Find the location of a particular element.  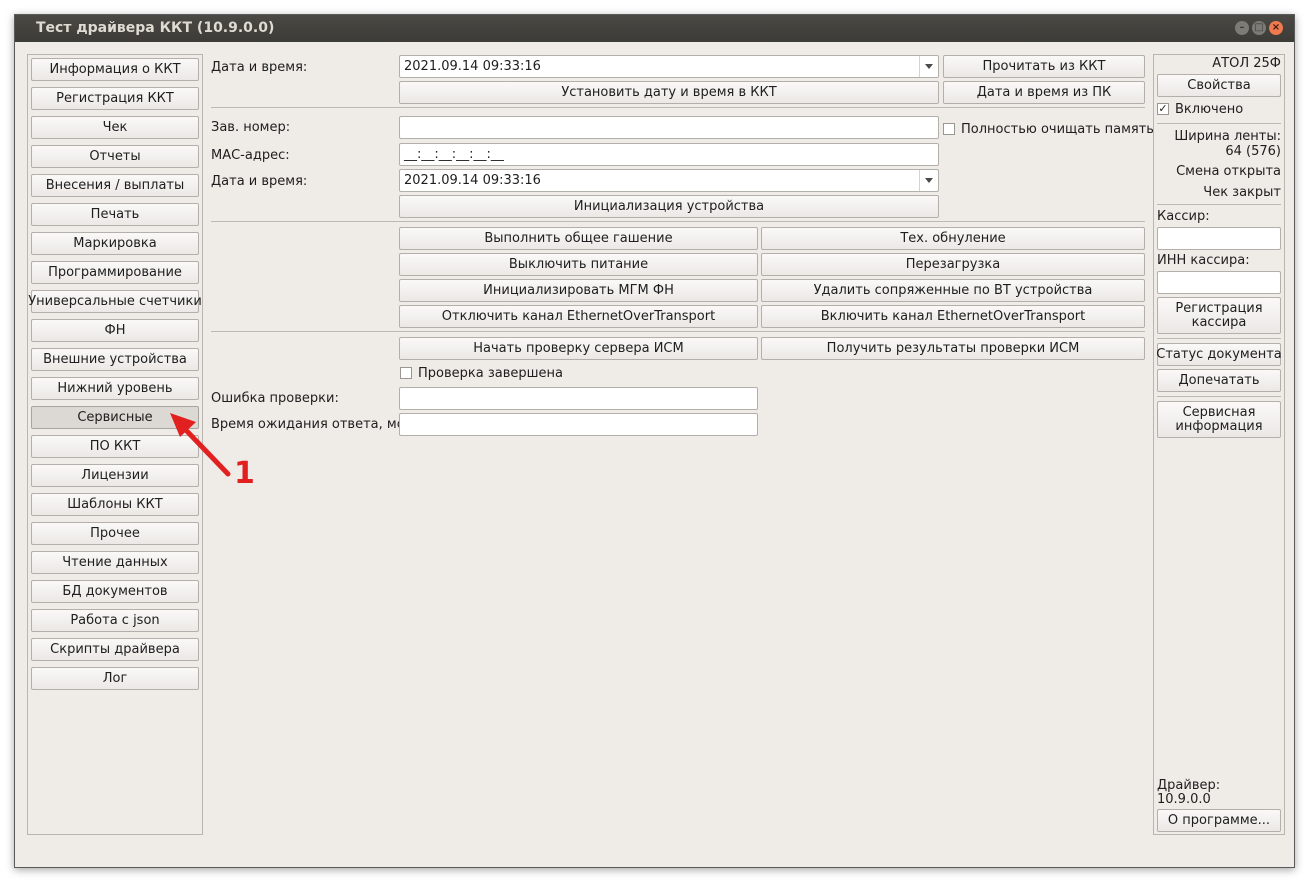

sidebar-item-8: Программирование is located at coordinates (115, 272).